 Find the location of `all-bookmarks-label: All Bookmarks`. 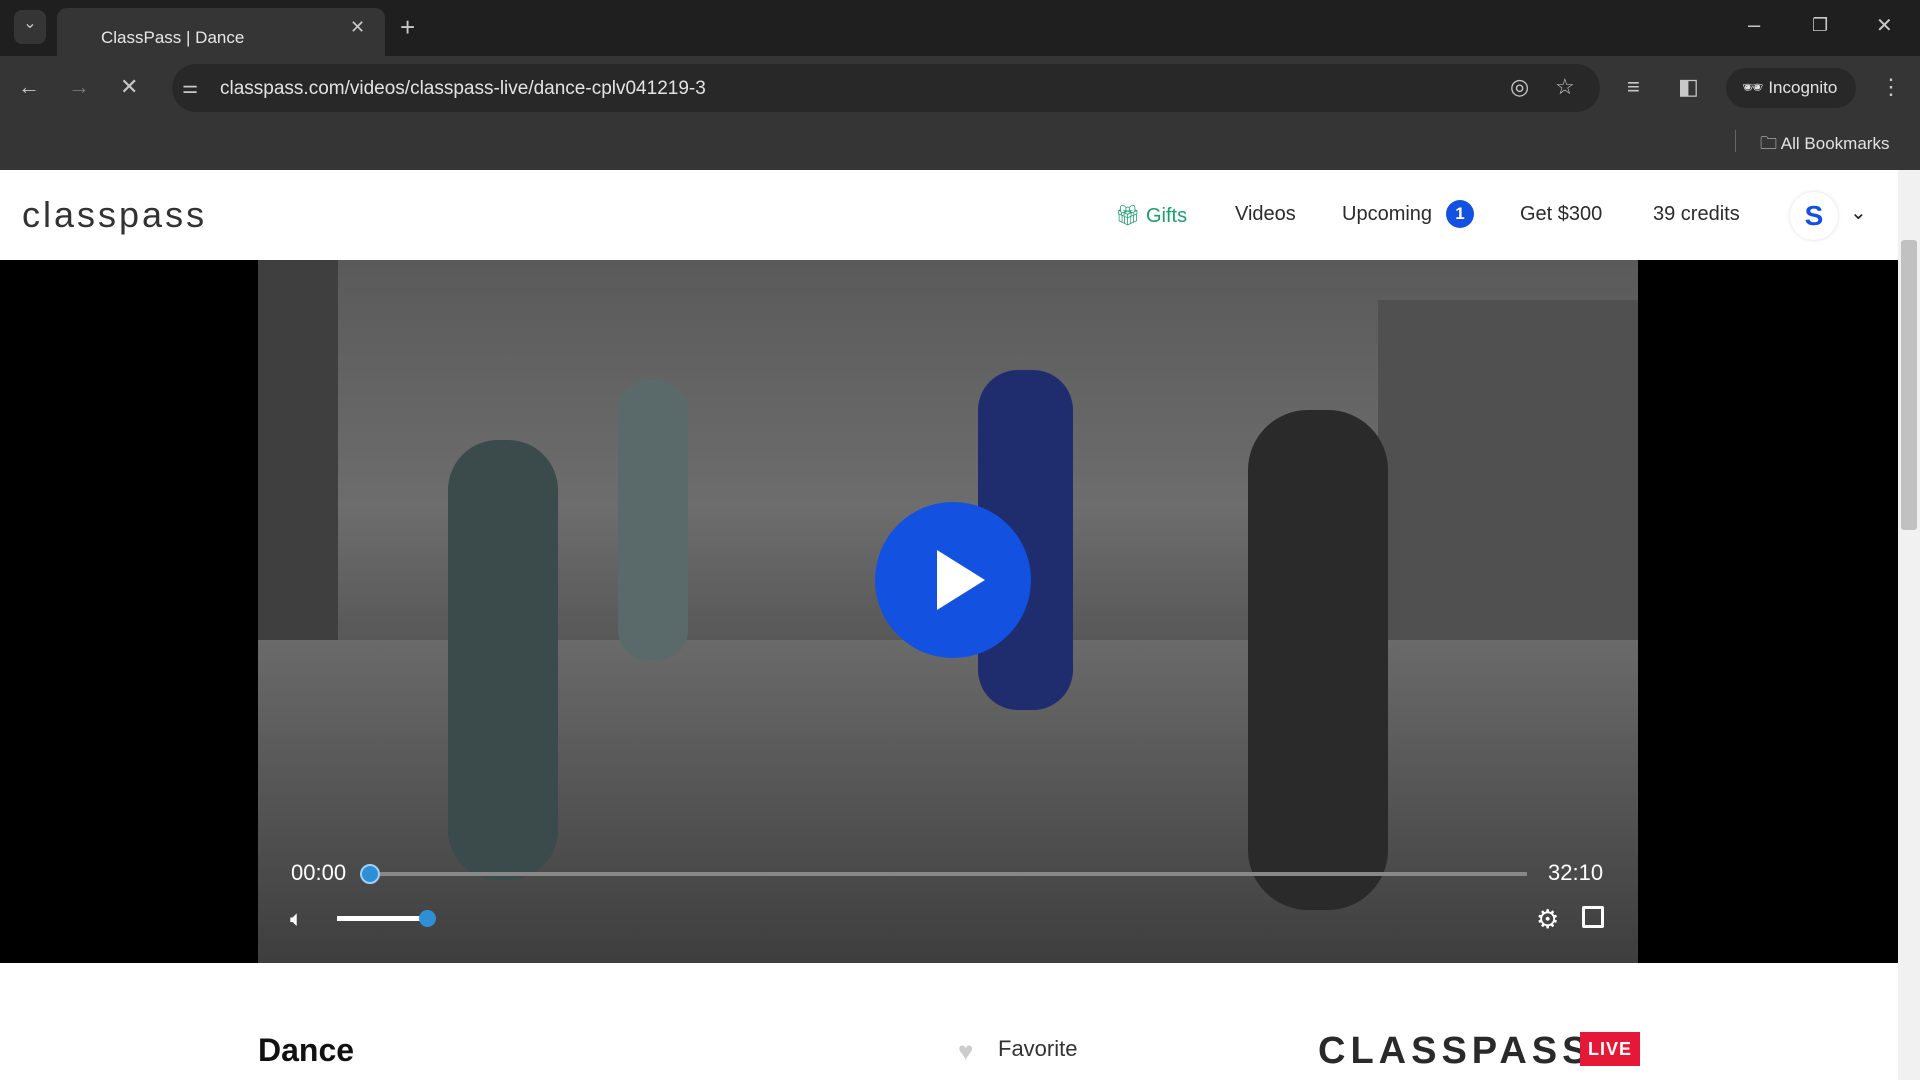

all-bookmarks-label: All Bookmarks is located at coordinates (1835, 143).